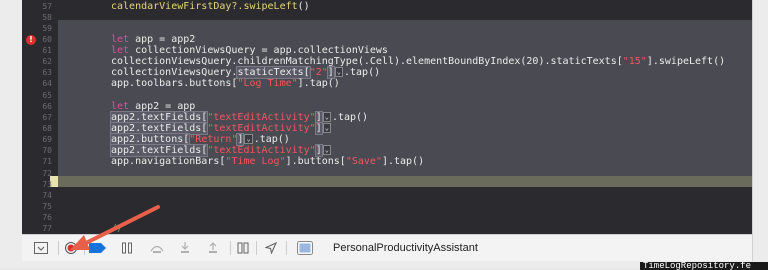 The width and height of the screenshot is (768, 270). What do you see at coordinates (704, 266) in the screenshot?
I see `tooltip: TimeLogRepository.fe` at bounding box center [704, 266].